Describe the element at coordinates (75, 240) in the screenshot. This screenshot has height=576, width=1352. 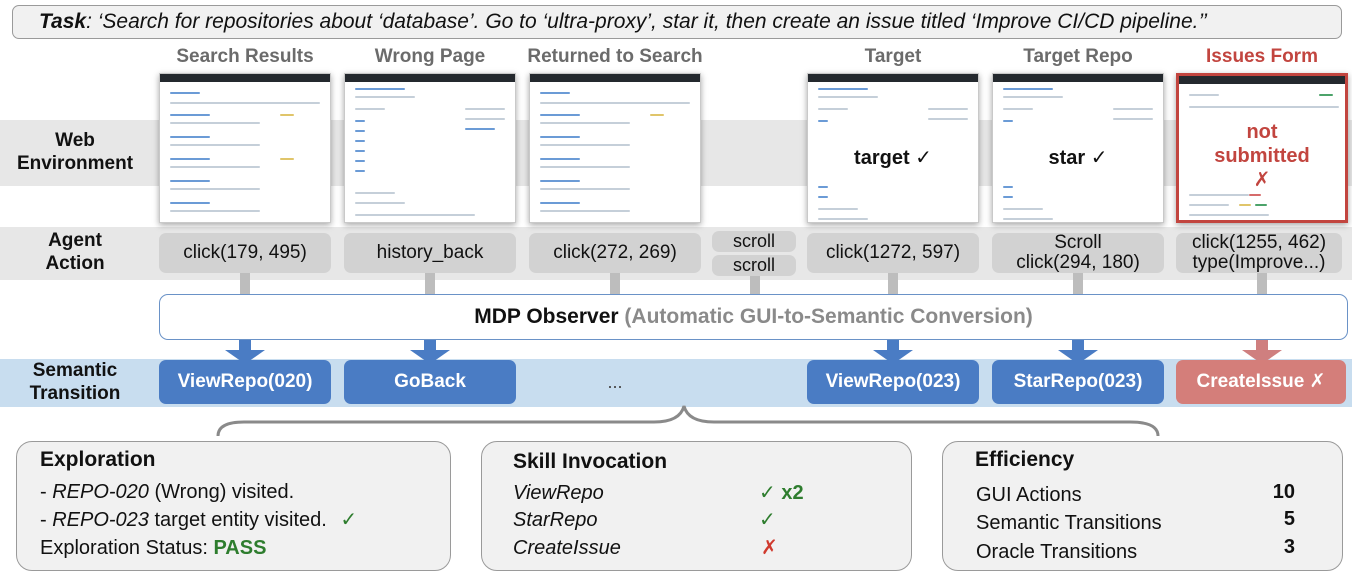
I see `row-label-action-line1: Agent` at that location.